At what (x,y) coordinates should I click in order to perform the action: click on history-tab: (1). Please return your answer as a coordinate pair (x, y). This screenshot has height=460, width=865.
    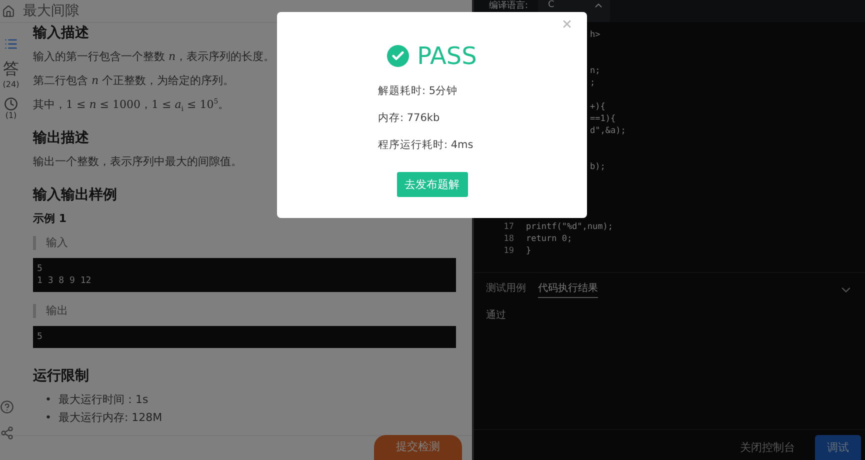
    Looking at the image, I should click on (11, 108).